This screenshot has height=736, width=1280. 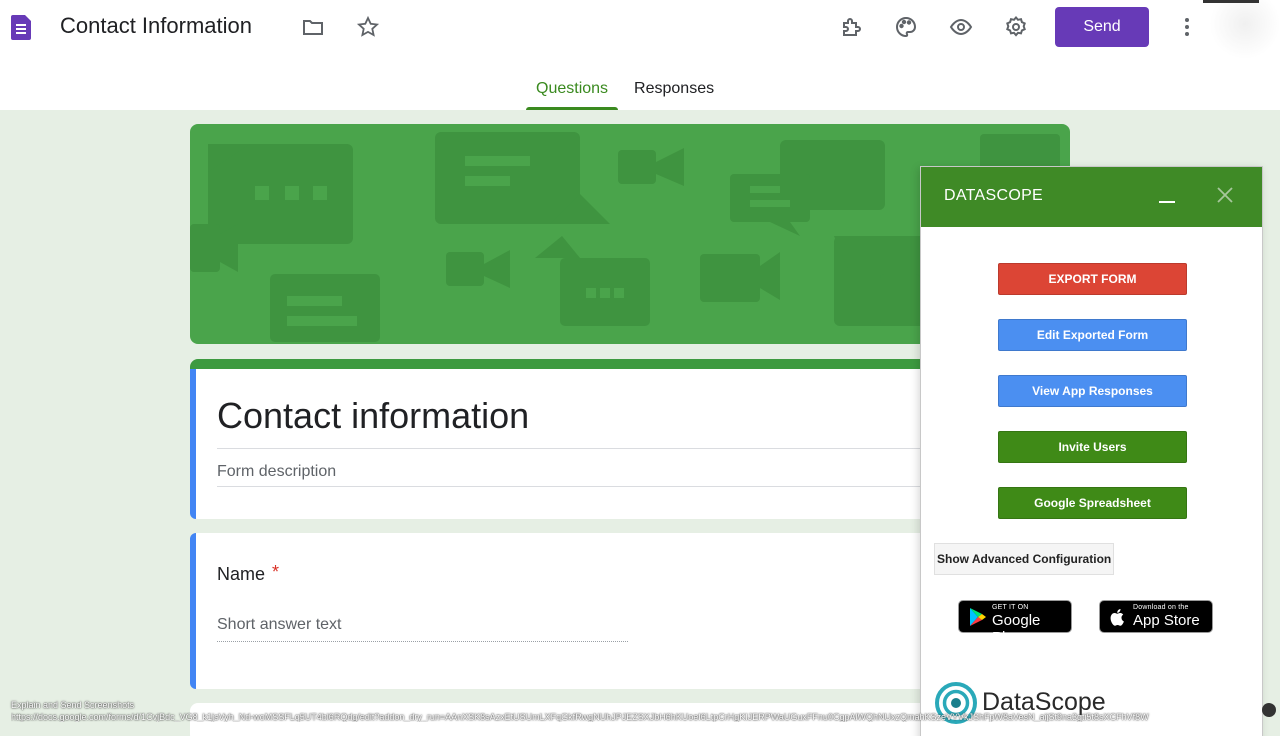 What do you see at coordinates (241, 574) in the screenshot?
I see `question-label: Name` at bounding box center [241, 574].